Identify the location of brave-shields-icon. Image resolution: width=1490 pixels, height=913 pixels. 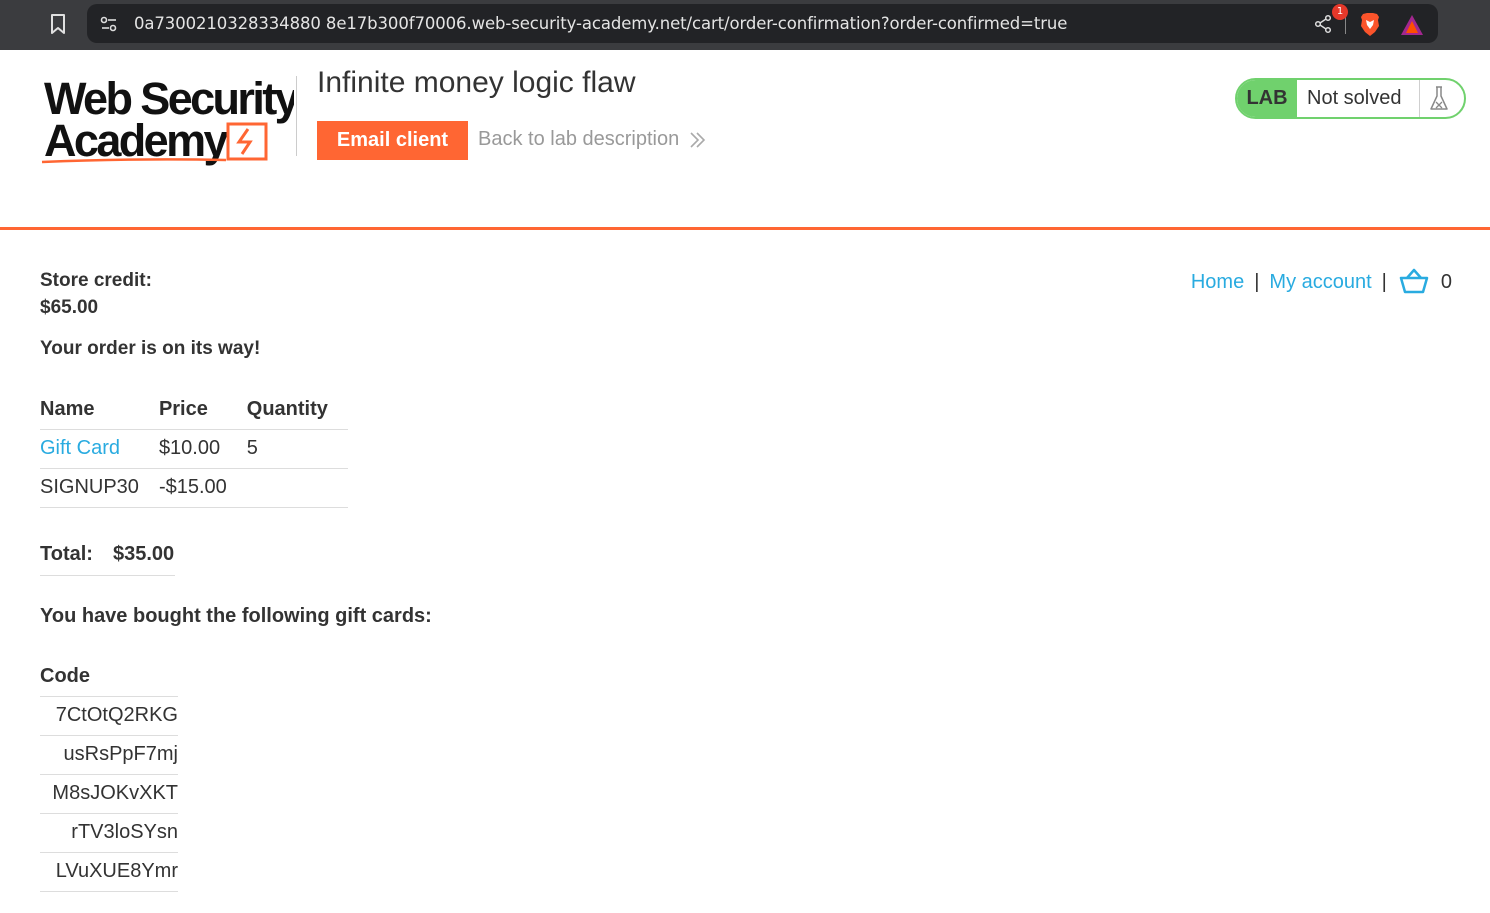
(1370, 24).